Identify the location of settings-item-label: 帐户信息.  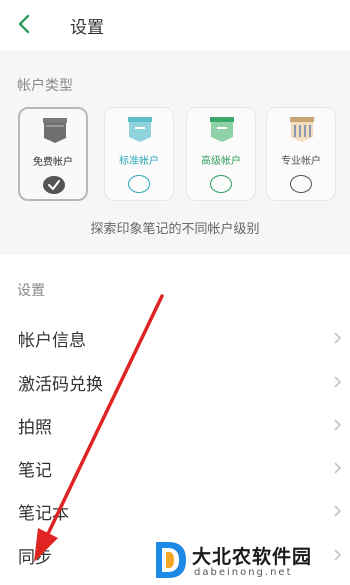
(52, 341).